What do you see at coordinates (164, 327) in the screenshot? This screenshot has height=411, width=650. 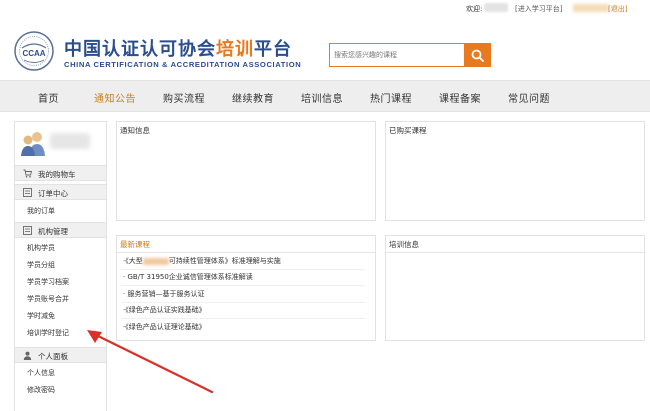 I see `course-link: ·《绿色产品认证理论基础》` at bounding box center [164, 327].